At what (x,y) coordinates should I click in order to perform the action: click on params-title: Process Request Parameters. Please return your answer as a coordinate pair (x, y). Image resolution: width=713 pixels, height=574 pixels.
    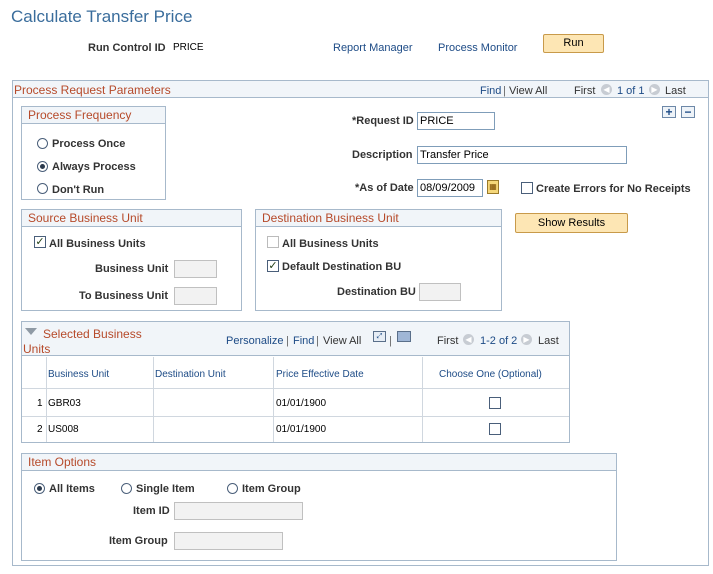
    Looking at the image, I should click on (92, 90).